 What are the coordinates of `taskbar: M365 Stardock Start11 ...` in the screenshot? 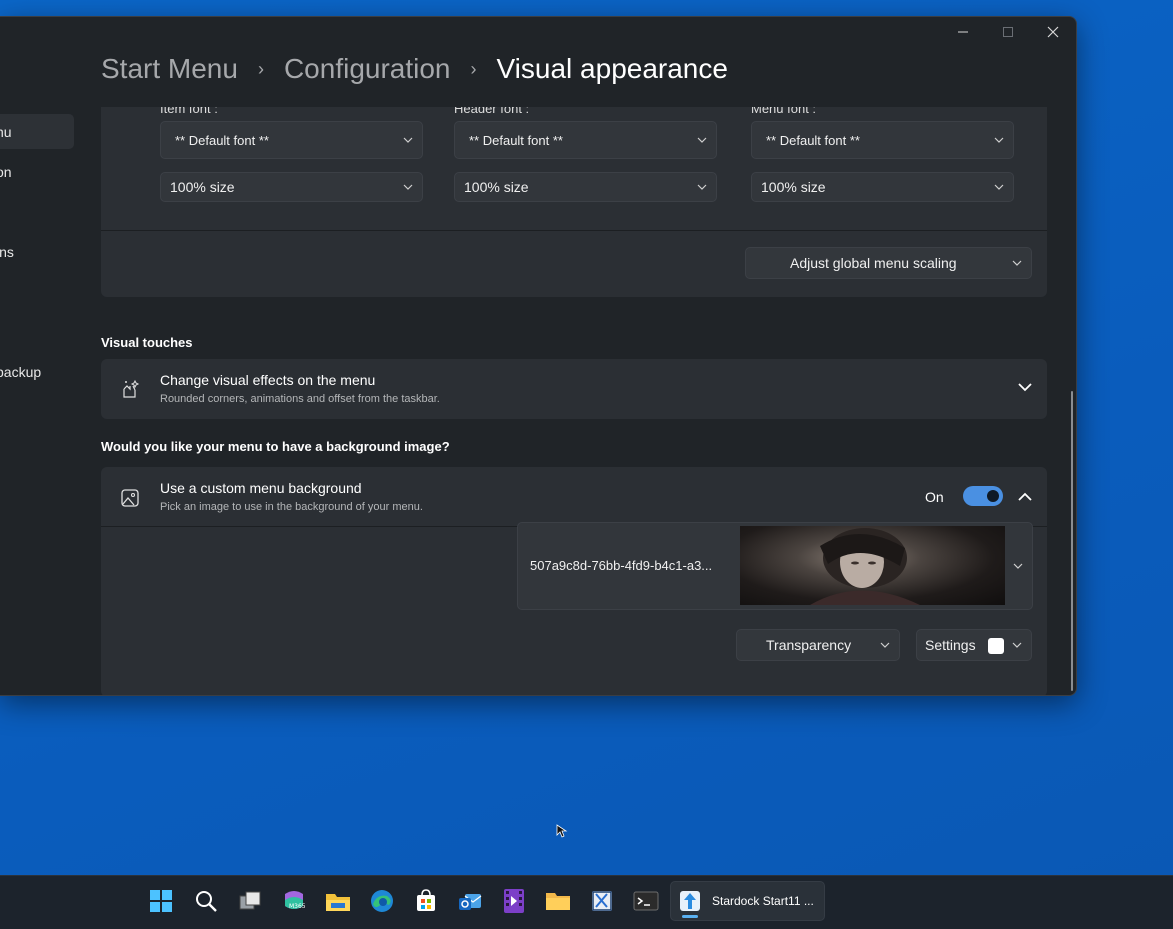 It's located at (586, 902).